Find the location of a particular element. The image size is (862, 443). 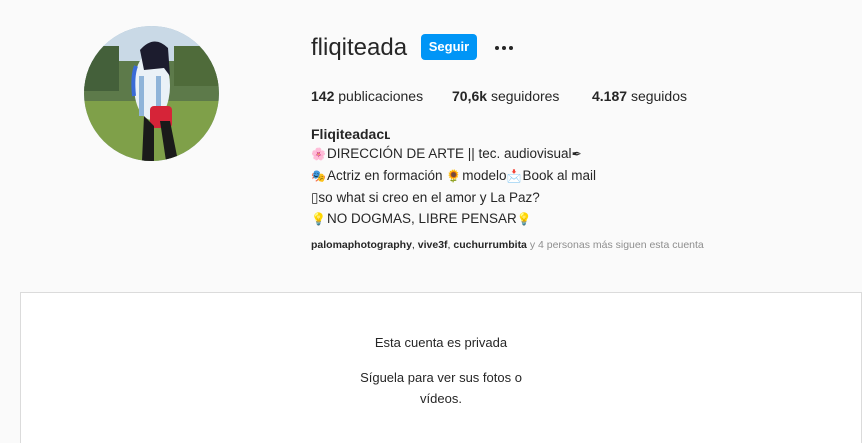

envelope-icon: 📩 is located at coordinates (514, 176).